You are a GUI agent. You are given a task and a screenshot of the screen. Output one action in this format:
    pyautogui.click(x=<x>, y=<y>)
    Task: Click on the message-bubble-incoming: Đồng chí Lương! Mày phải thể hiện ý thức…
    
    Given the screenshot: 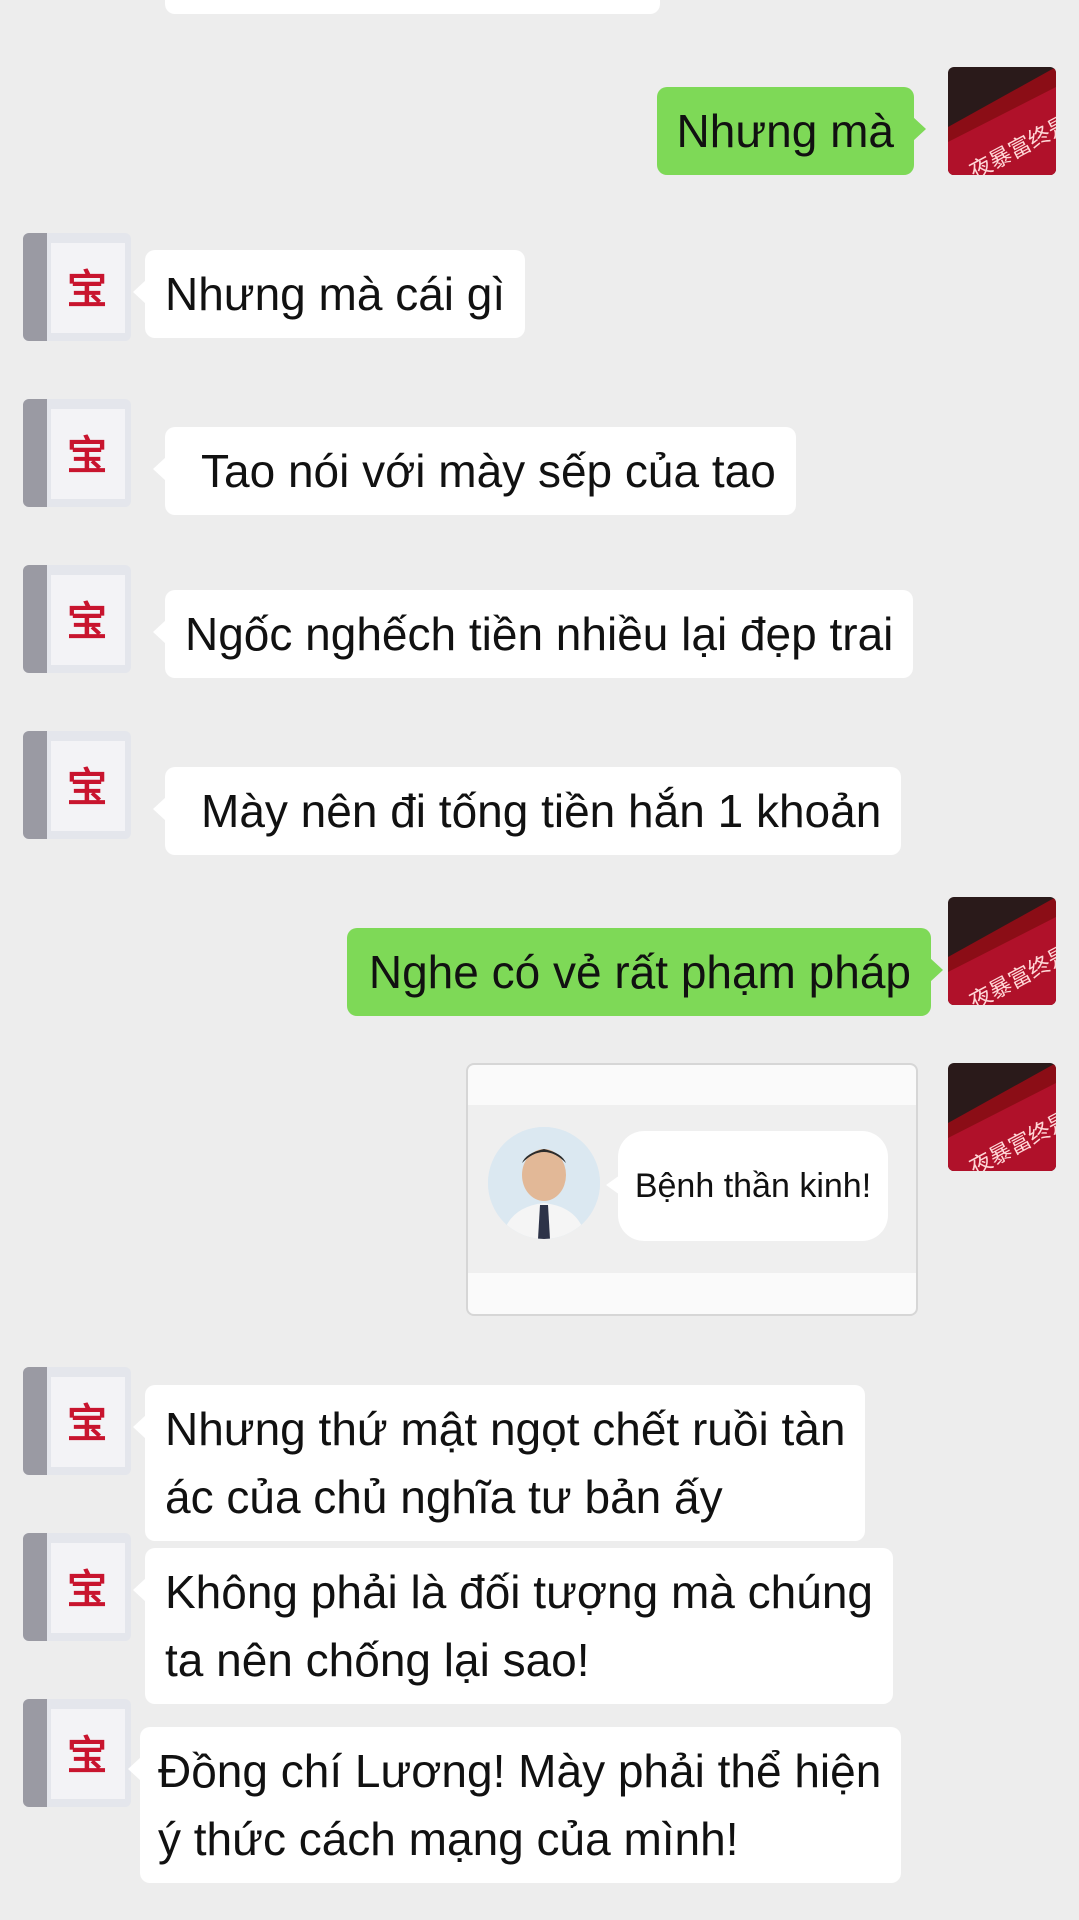 What is the action you would take?
    pyautogui.click(x=514, y=1805)
    